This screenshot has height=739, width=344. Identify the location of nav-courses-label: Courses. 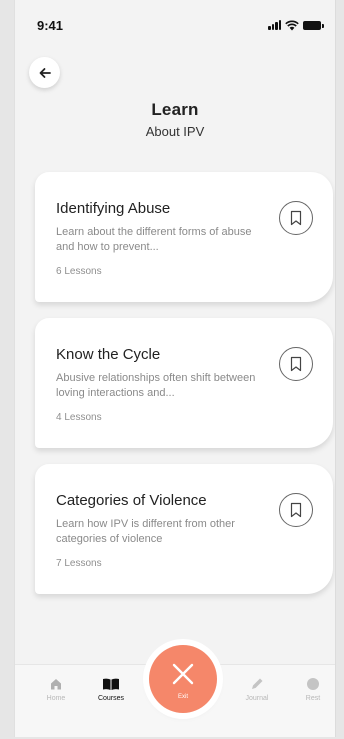
(111, 698).